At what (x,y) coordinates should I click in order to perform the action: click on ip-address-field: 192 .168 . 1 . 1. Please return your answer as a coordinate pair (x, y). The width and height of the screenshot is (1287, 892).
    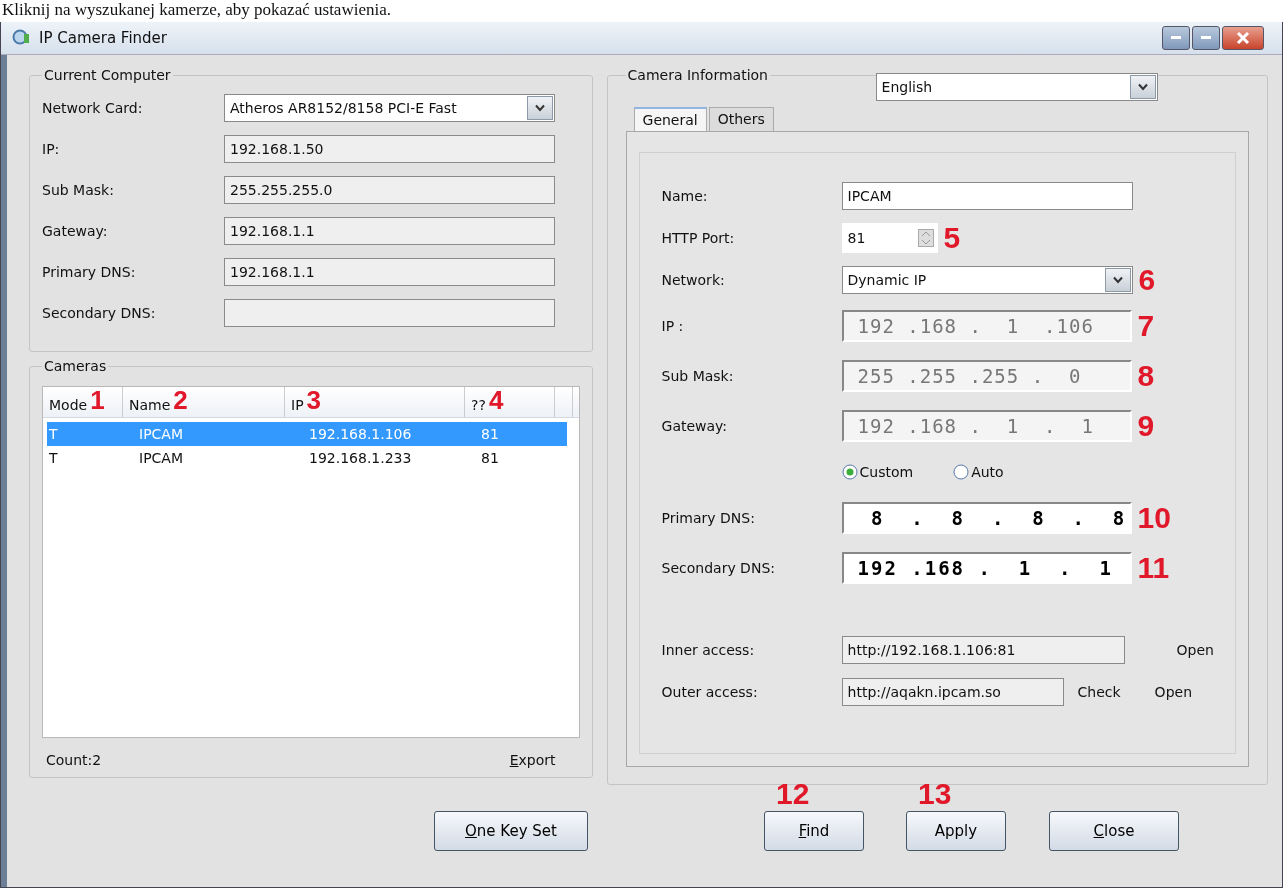
    Looking at the image, I should click on (986, 568).